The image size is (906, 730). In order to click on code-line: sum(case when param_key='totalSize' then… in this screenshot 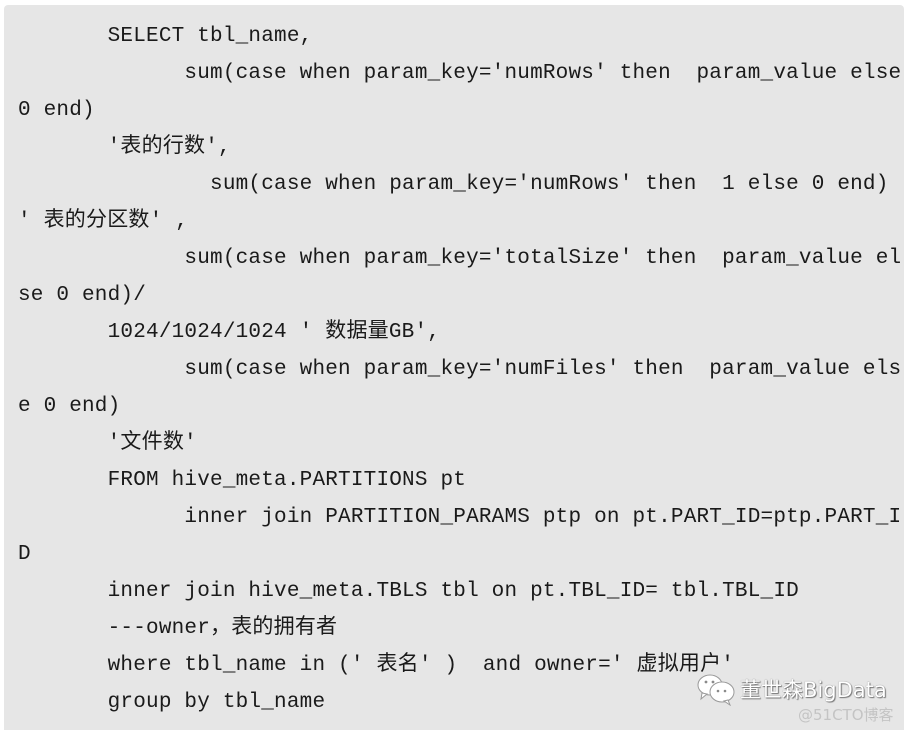, I will do `click(460, 258)`.